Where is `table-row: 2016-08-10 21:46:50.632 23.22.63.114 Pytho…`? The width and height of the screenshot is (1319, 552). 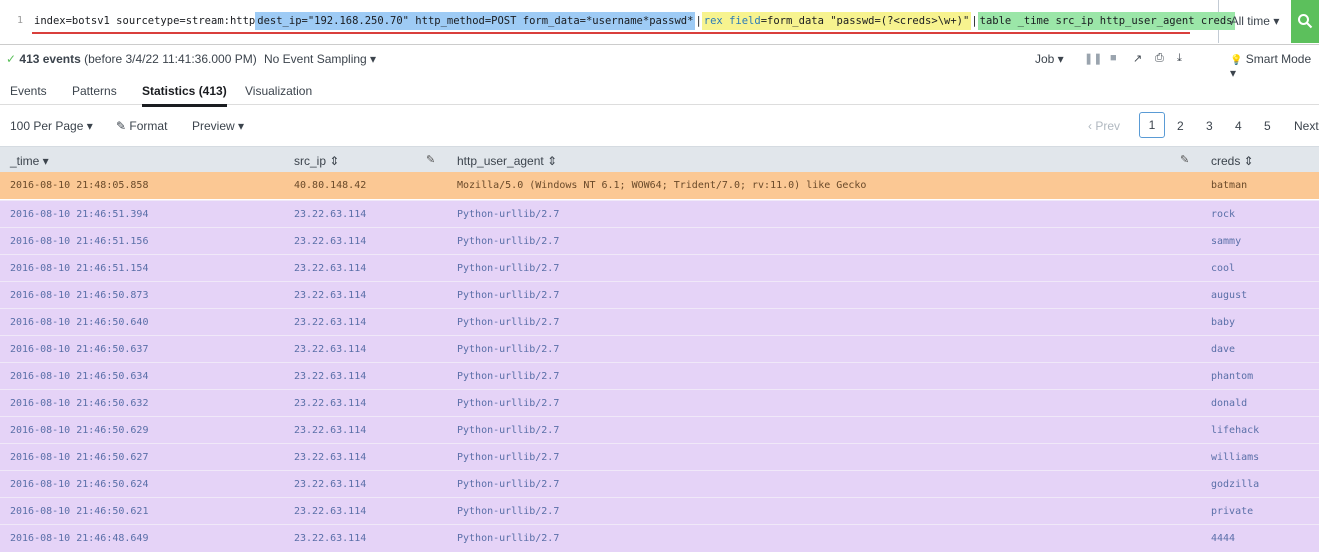
table-row: 2016-08-10 21:46:50.632 23.22.63.114 Pytho… is located at coordinates (659, 403).